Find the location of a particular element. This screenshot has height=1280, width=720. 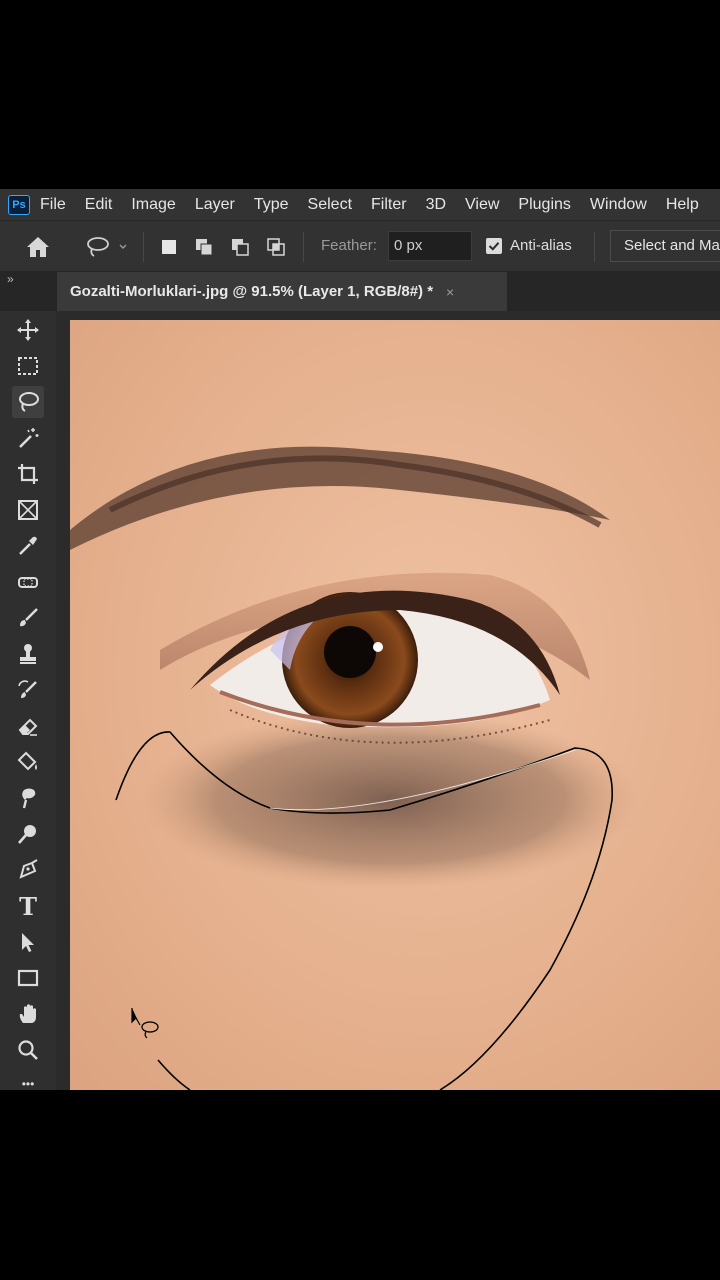

paint-bucket-tool is located at coordinates (28, 762).